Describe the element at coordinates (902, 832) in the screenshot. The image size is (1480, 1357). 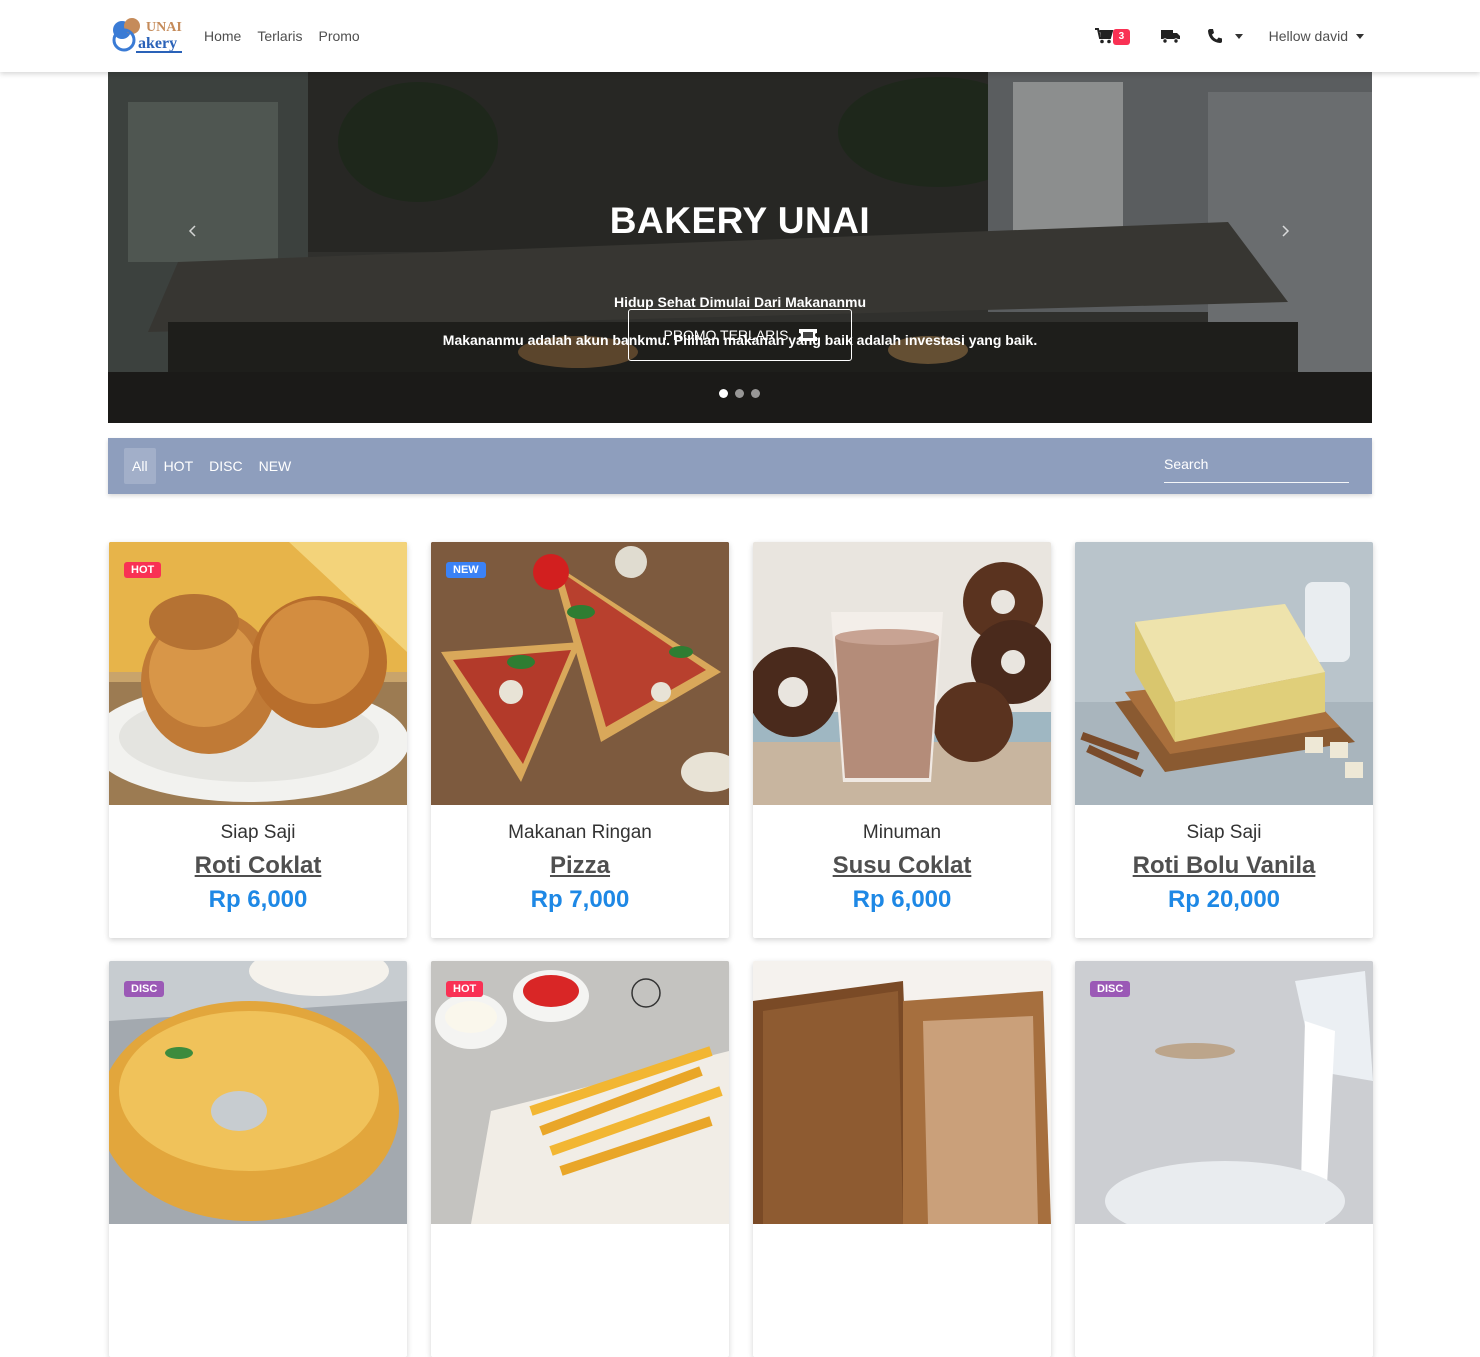
I see `product-category: Minuman` at that location.